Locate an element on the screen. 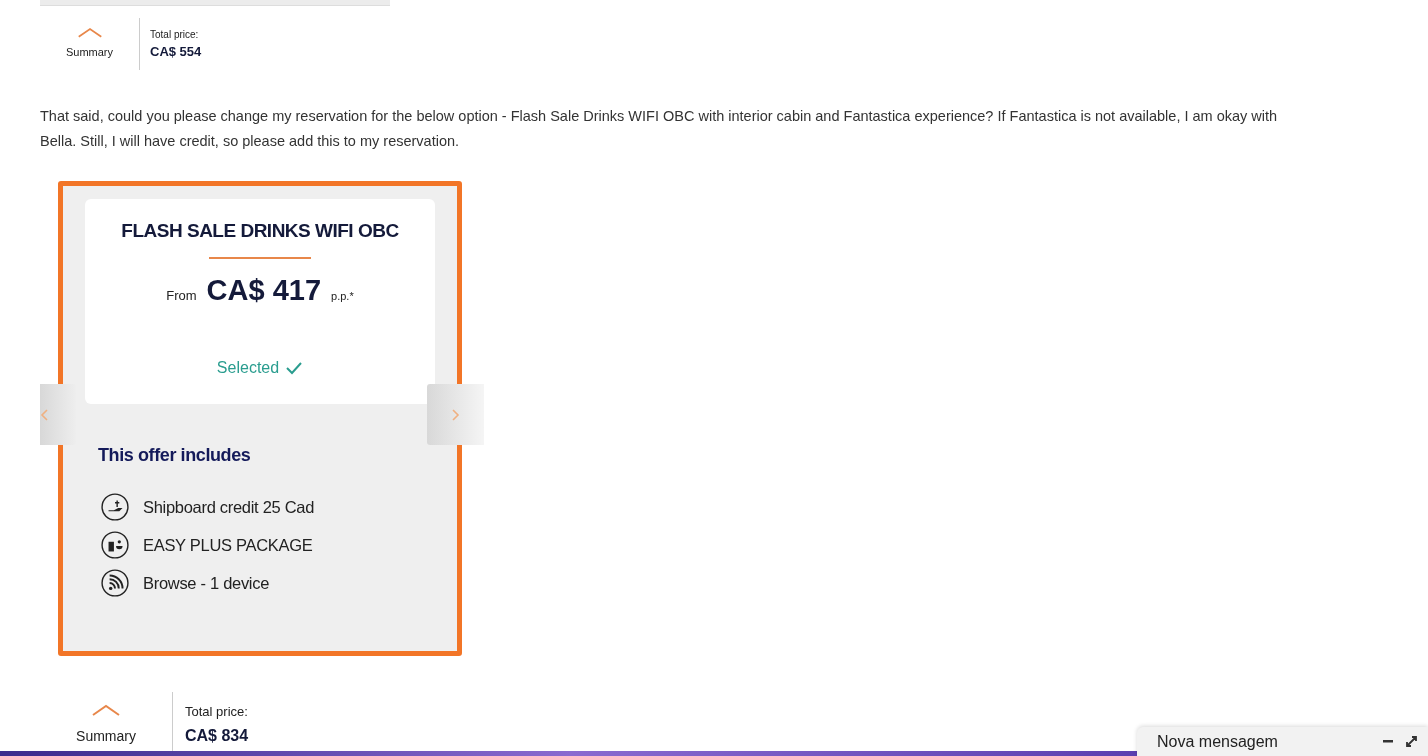  expand-icon is located at coordinates (1411, 741).